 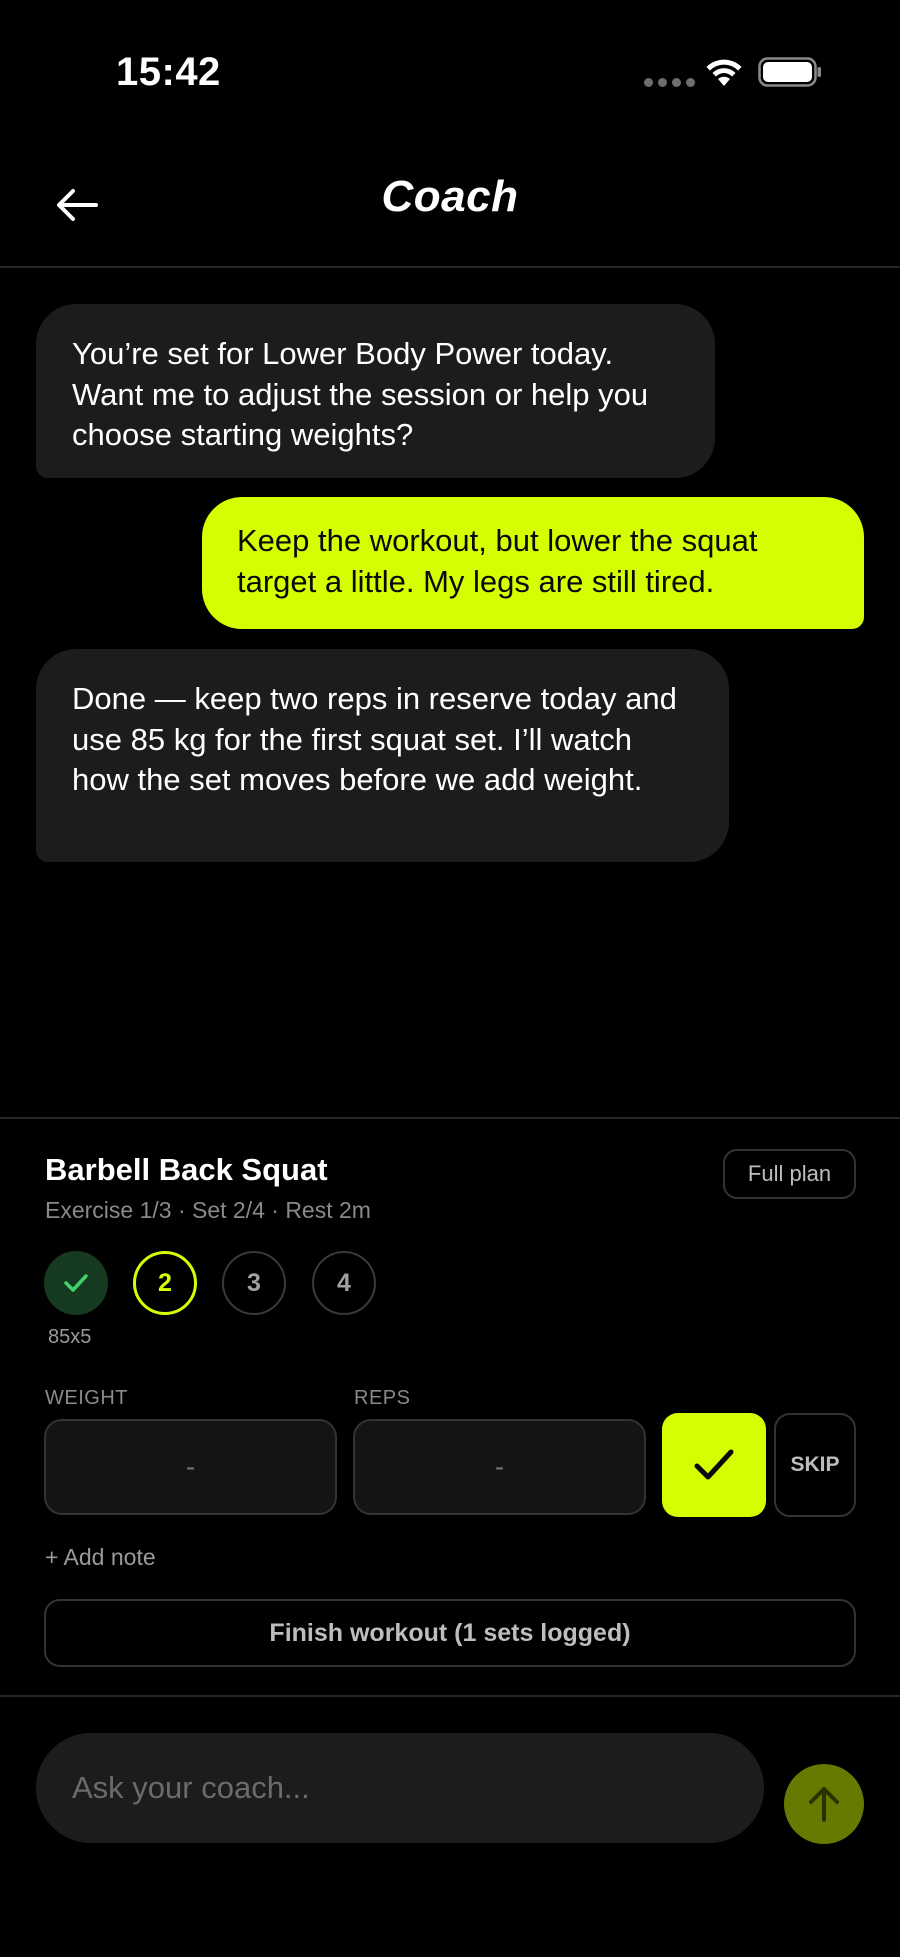 I want to click on send-button, so click(x=824, y=1804).